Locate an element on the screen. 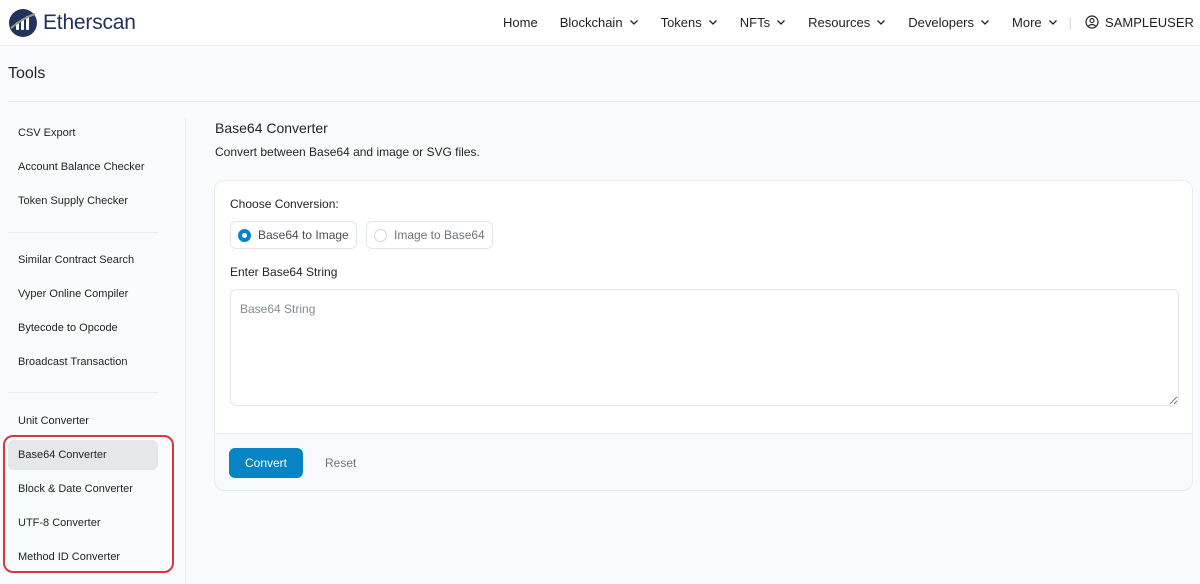  sidebar-item-label: Vyper Online Compiler is located at coordinates (73, 294).